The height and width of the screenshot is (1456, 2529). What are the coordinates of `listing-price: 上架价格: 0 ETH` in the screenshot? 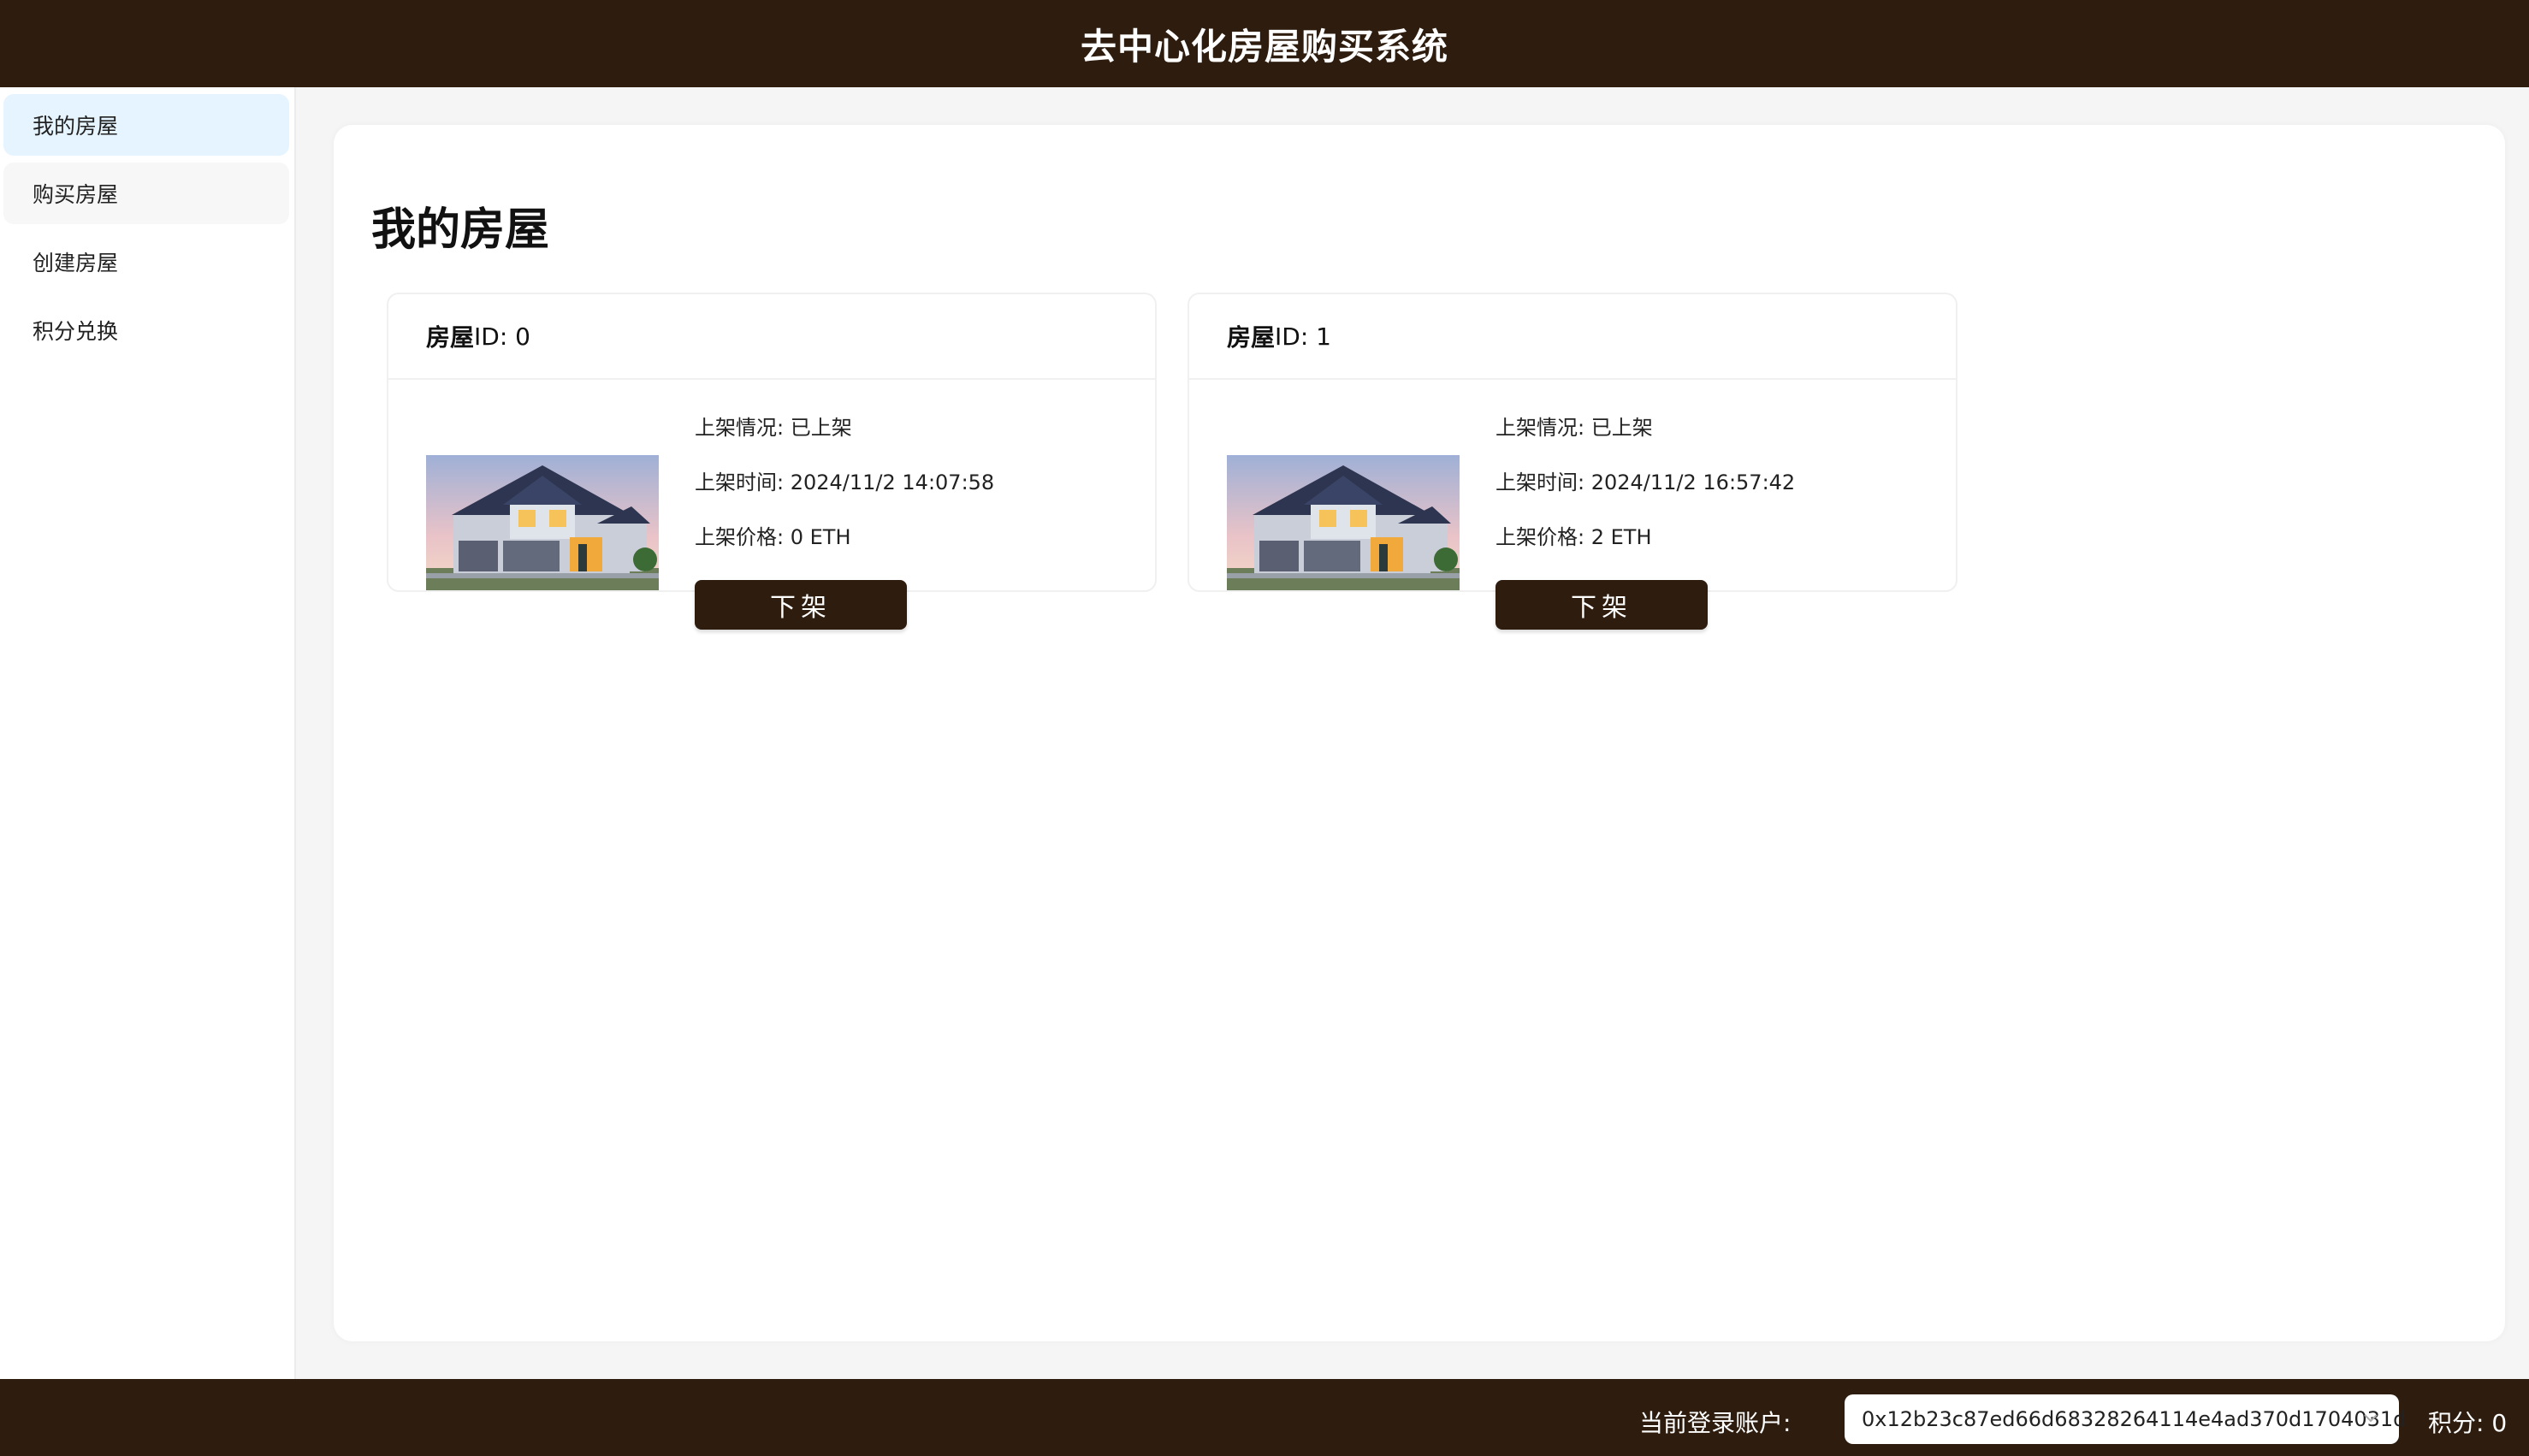 It's located at (844, 551).